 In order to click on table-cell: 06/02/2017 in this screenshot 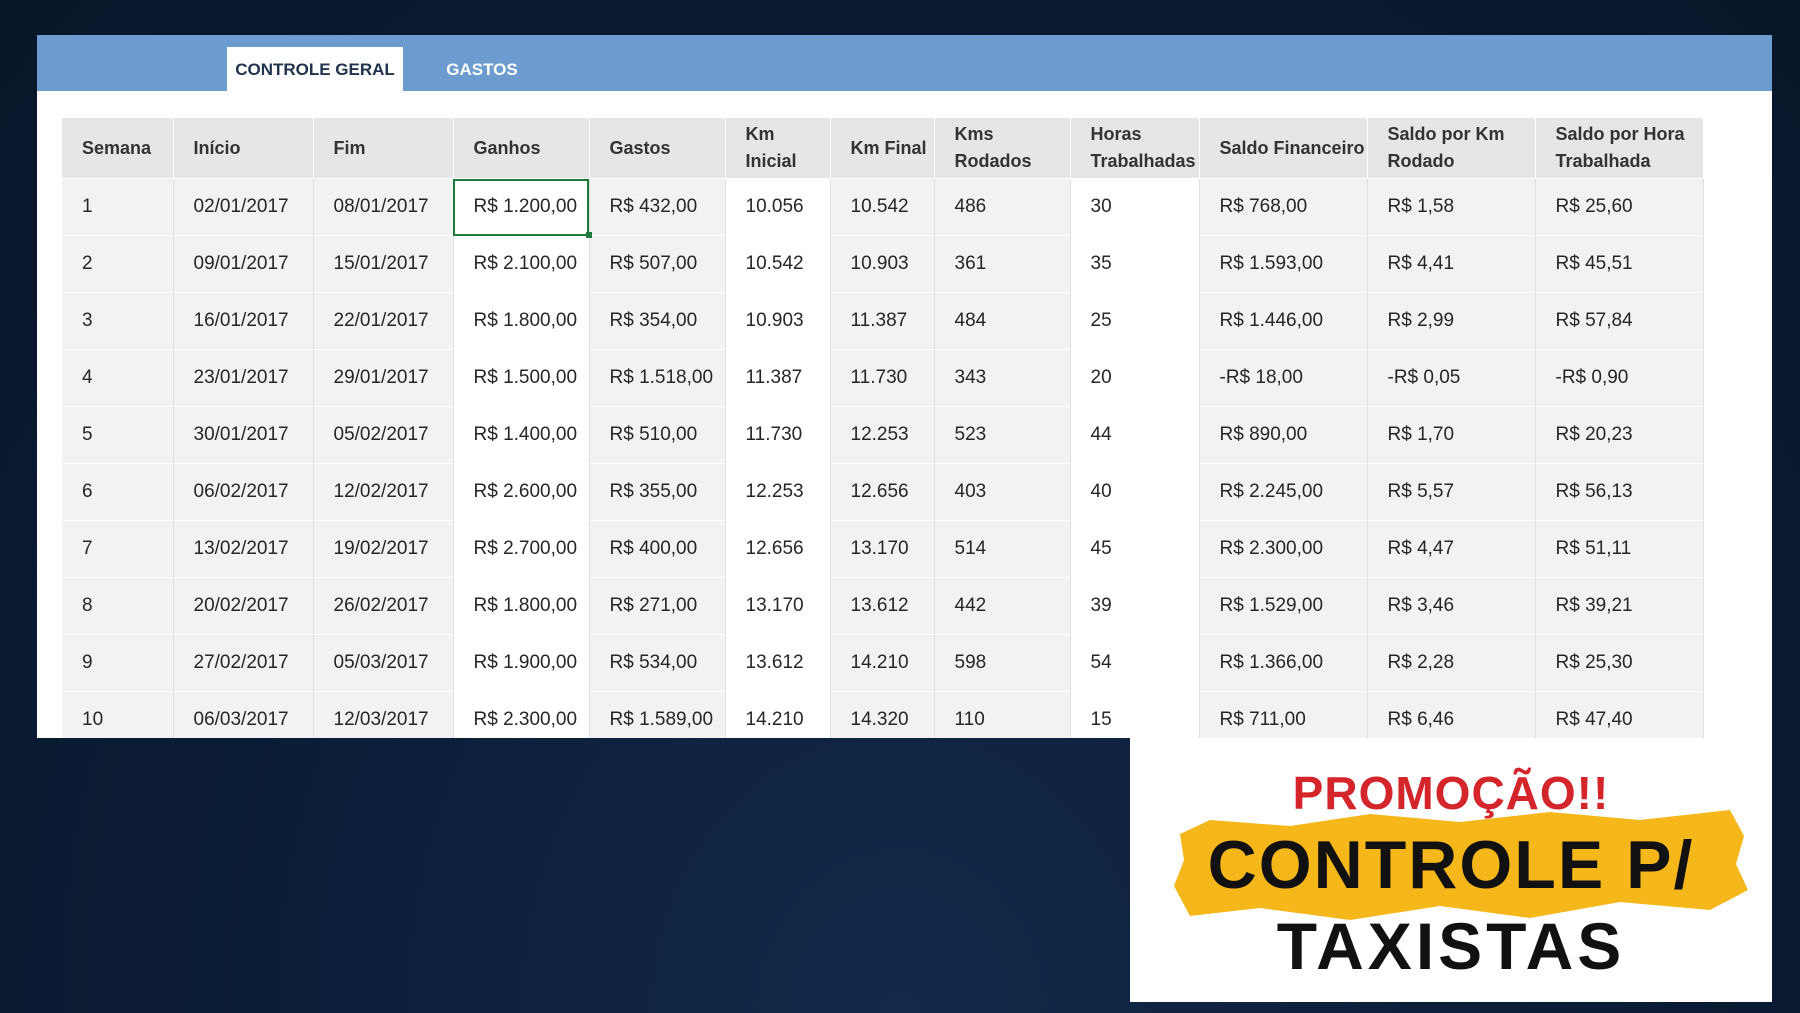, I will do `click(243, 492)`.